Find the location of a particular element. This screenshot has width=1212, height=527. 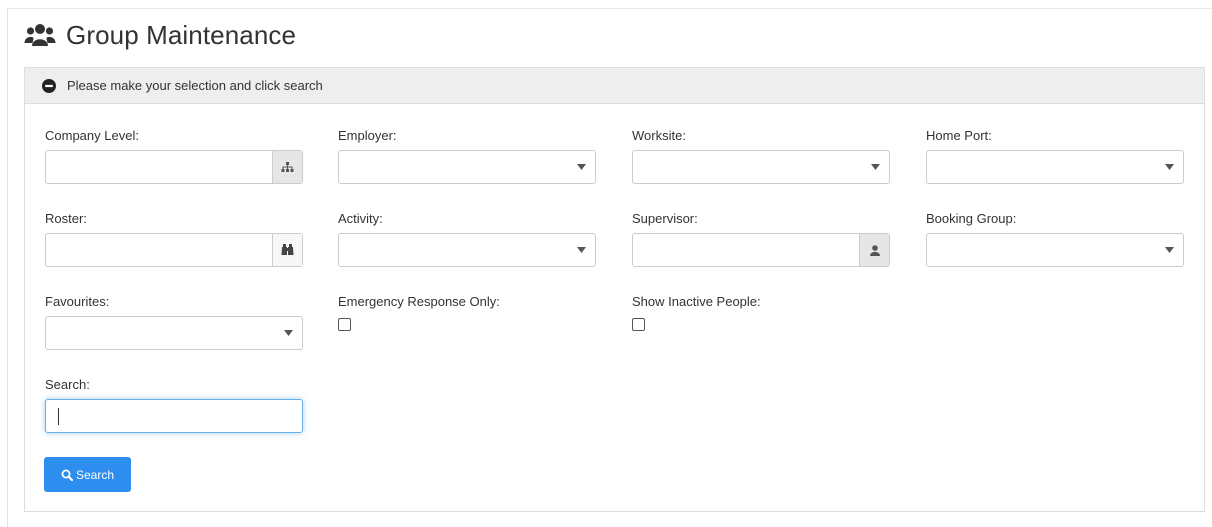

supervisor-addon is located at coordinates (874, 250).